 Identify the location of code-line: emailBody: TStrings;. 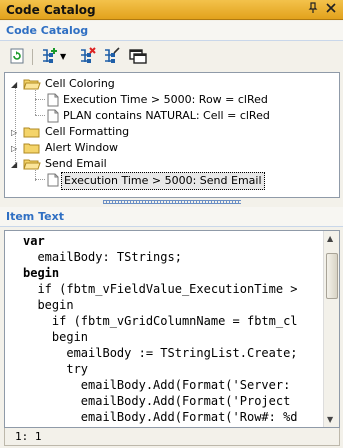
(102, 257).